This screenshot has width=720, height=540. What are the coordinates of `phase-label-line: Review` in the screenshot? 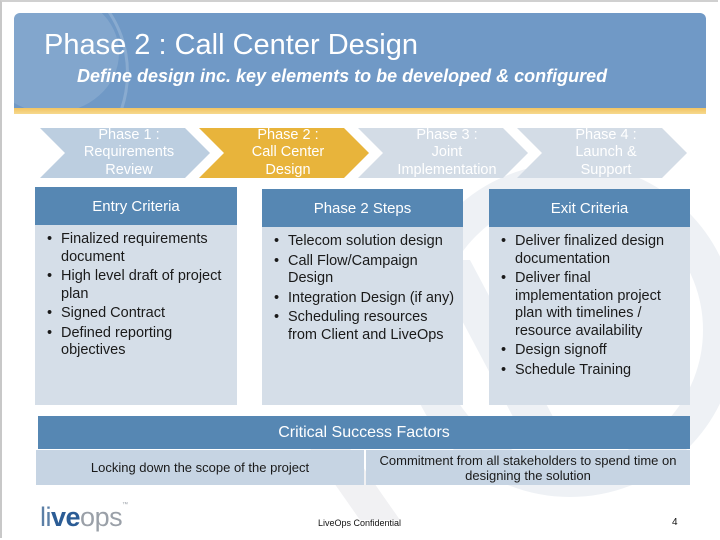 It's located at (129, 169).